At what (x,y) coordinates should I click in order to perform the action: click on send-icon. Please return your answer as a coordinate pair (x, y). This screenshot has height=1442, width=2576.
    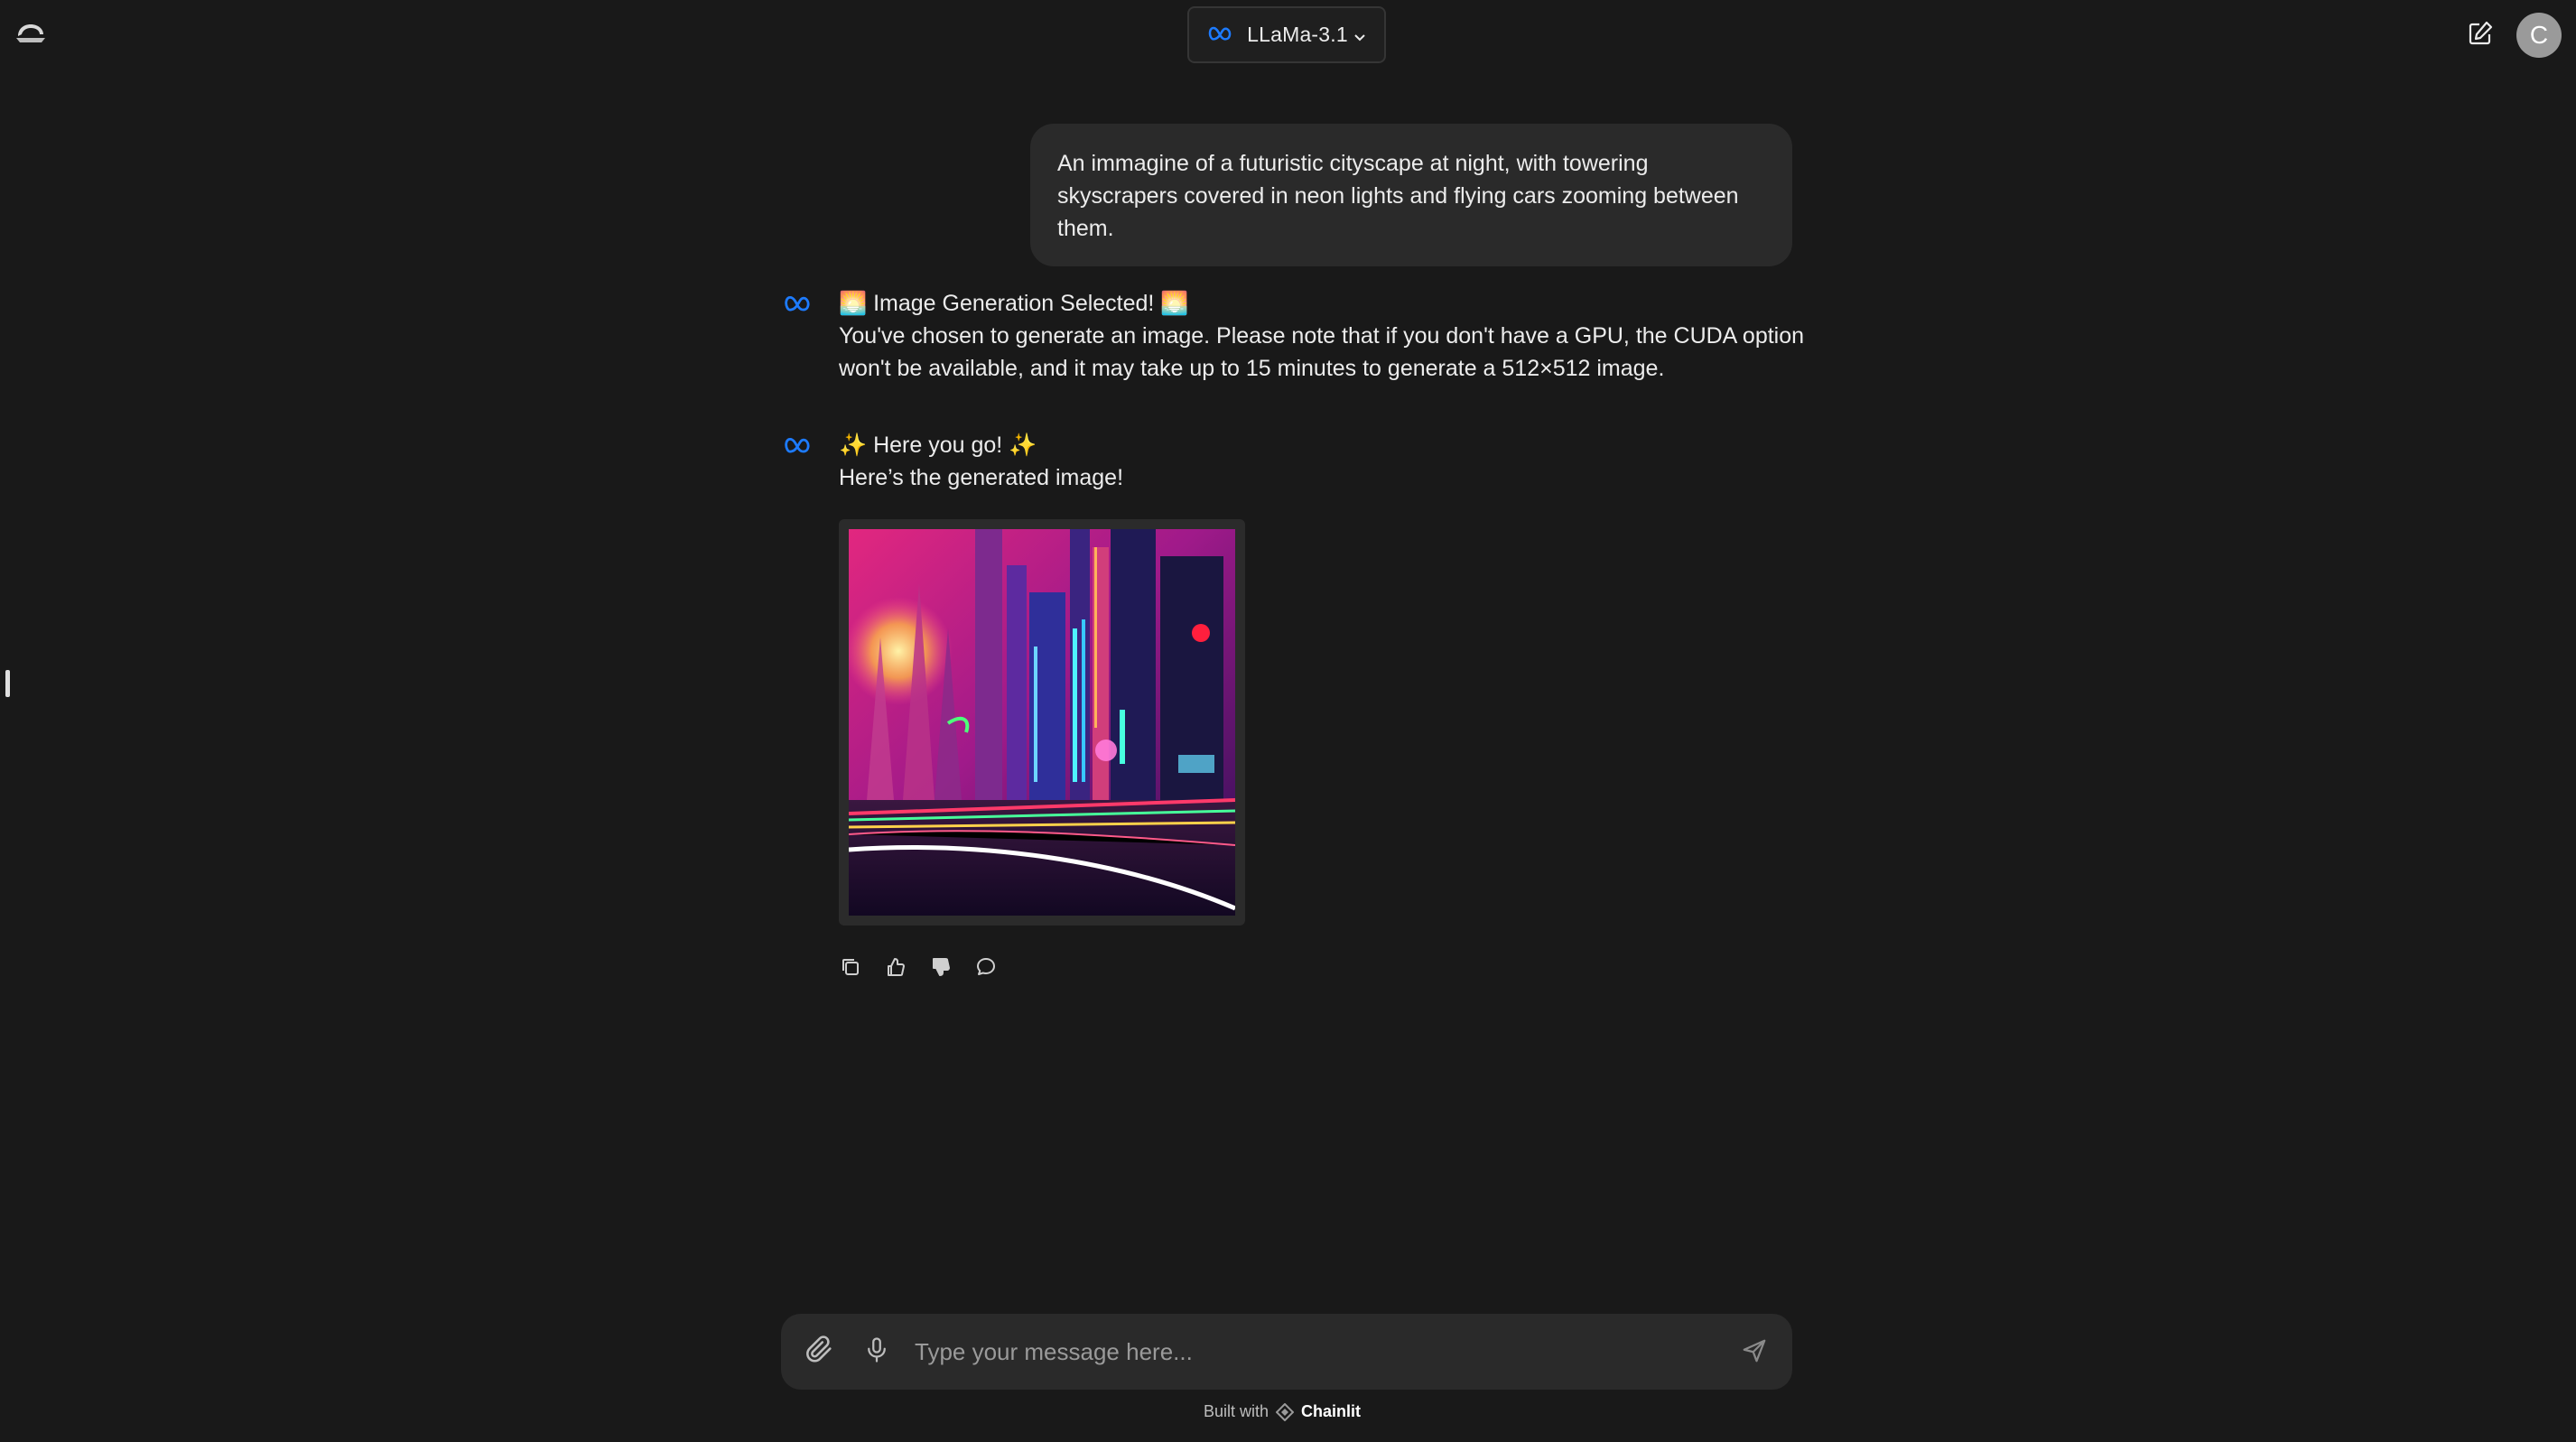
    Looking at the image, I should click on (1754, 1353).